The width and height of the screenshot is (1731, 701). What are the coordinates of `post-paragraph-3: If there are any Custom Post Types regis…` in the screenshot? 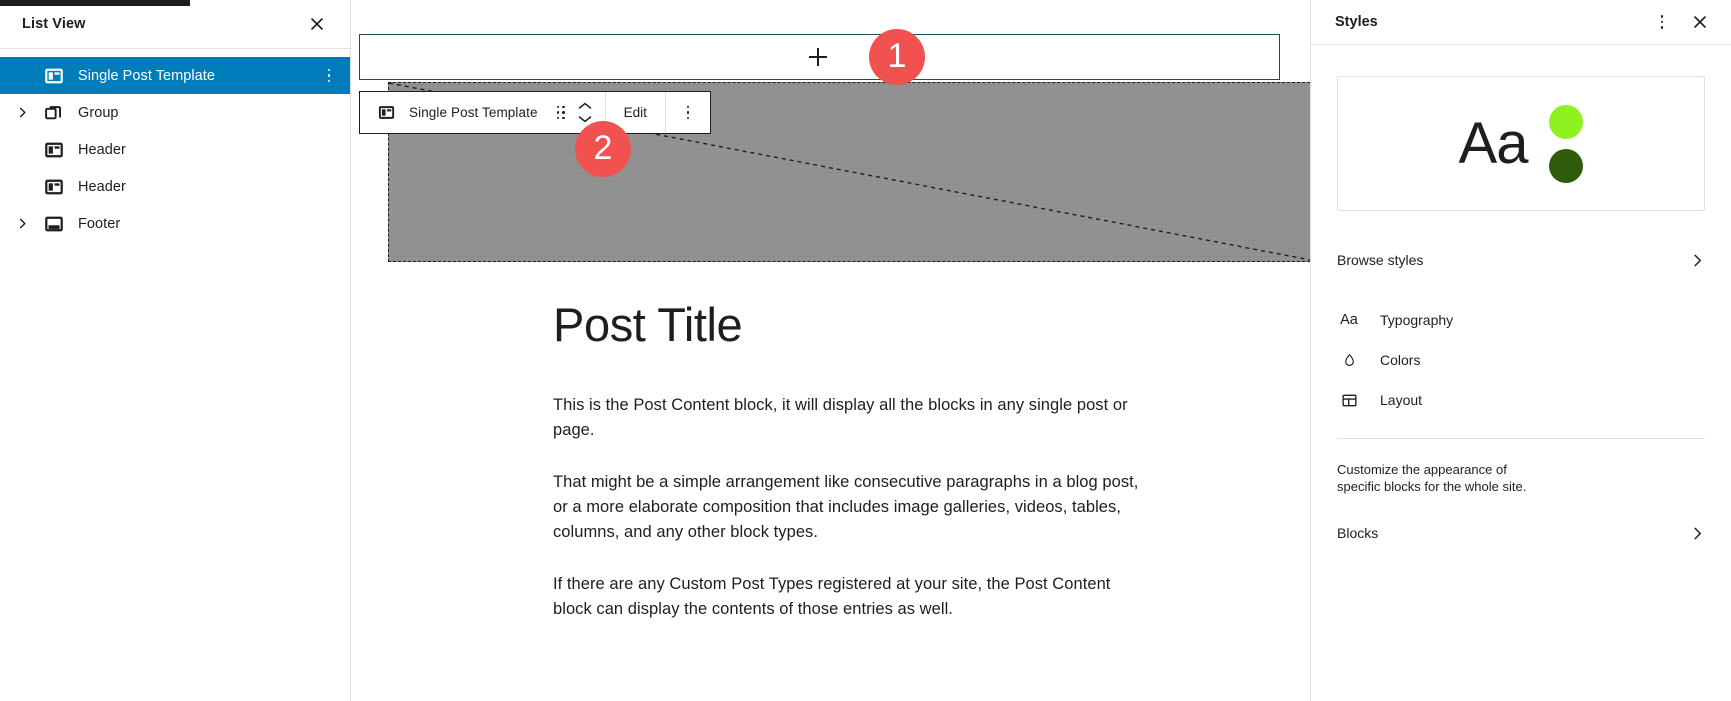 It's located at (853, 597).